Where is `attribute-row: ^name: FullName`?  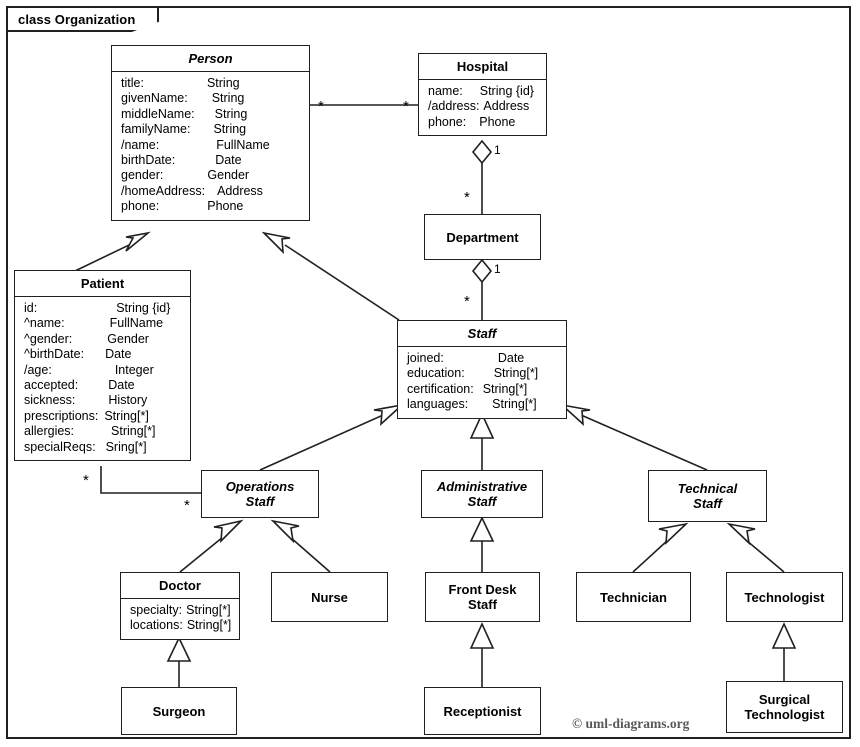 attribute-row: ^name: FullName is located at coordinates (102, 323).